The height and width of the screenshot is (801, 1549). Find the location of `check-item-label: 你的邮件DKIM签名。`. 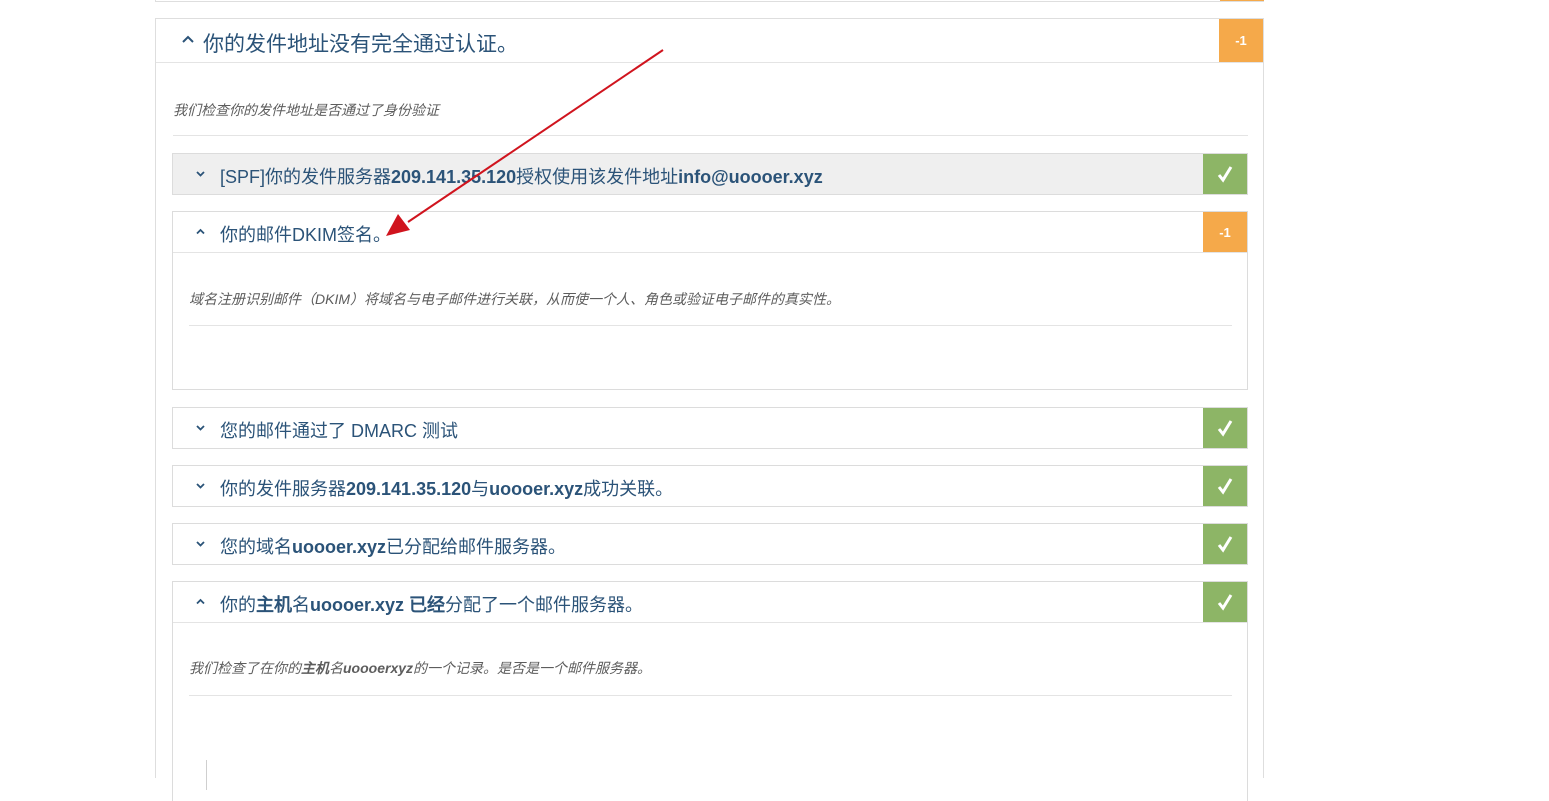

check-item-label: 你的邮件DKIM签名。 is located at coordinates (305, 234).